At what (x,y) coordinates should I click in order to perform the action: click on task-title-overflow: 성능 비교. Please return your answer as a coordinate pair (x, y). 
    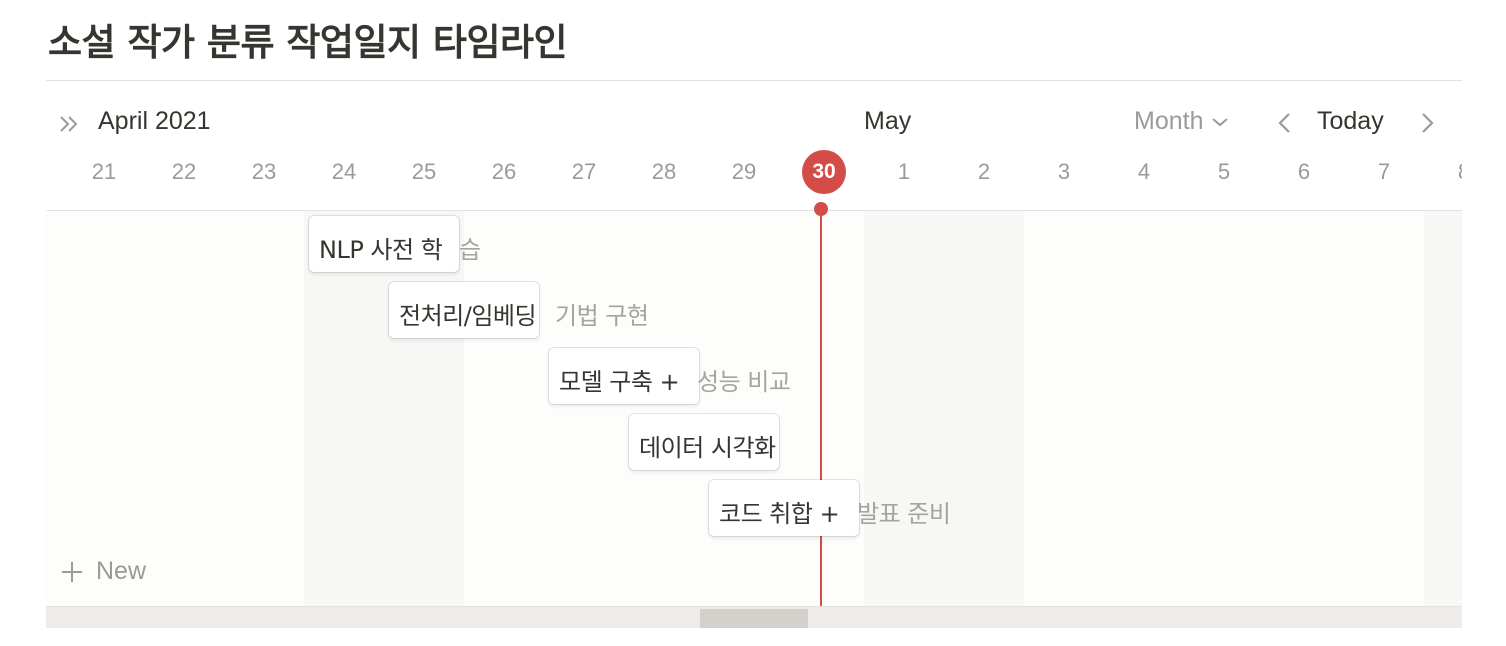
    Looking at the image, I should click on (744, 382).